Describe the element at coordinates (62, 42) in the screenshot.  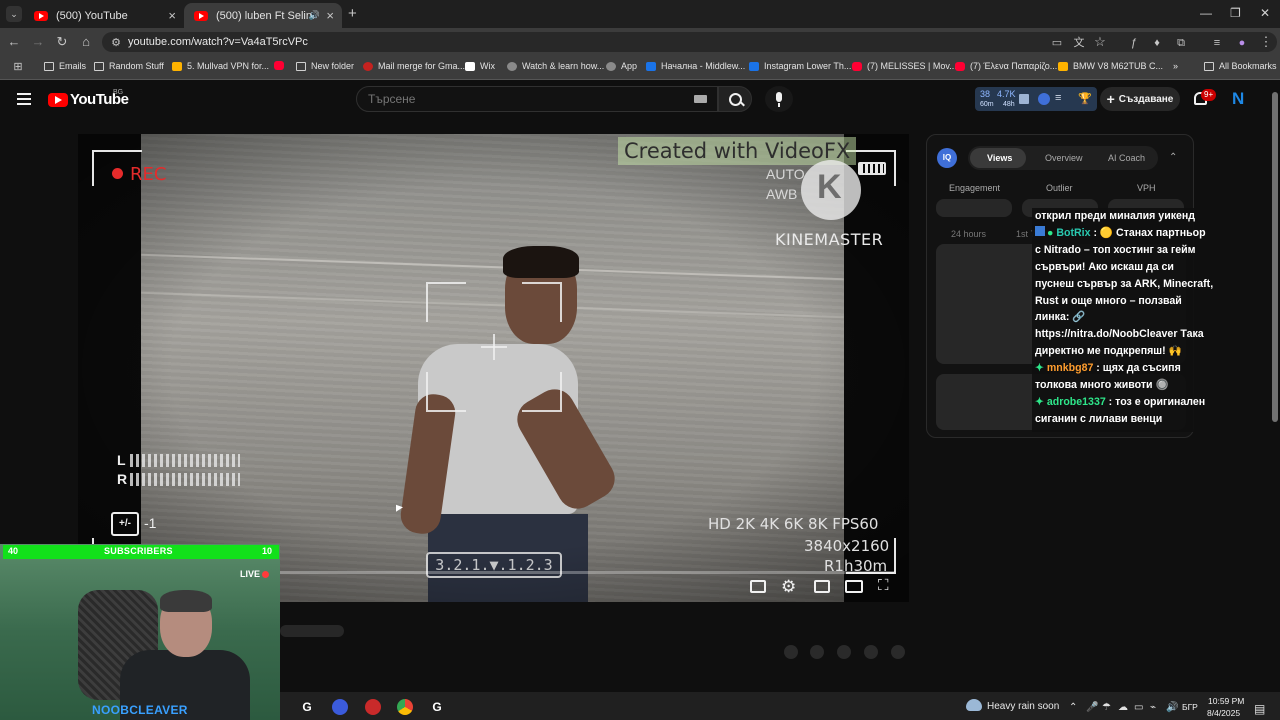
I see `reload-icon: ↻` at that location.